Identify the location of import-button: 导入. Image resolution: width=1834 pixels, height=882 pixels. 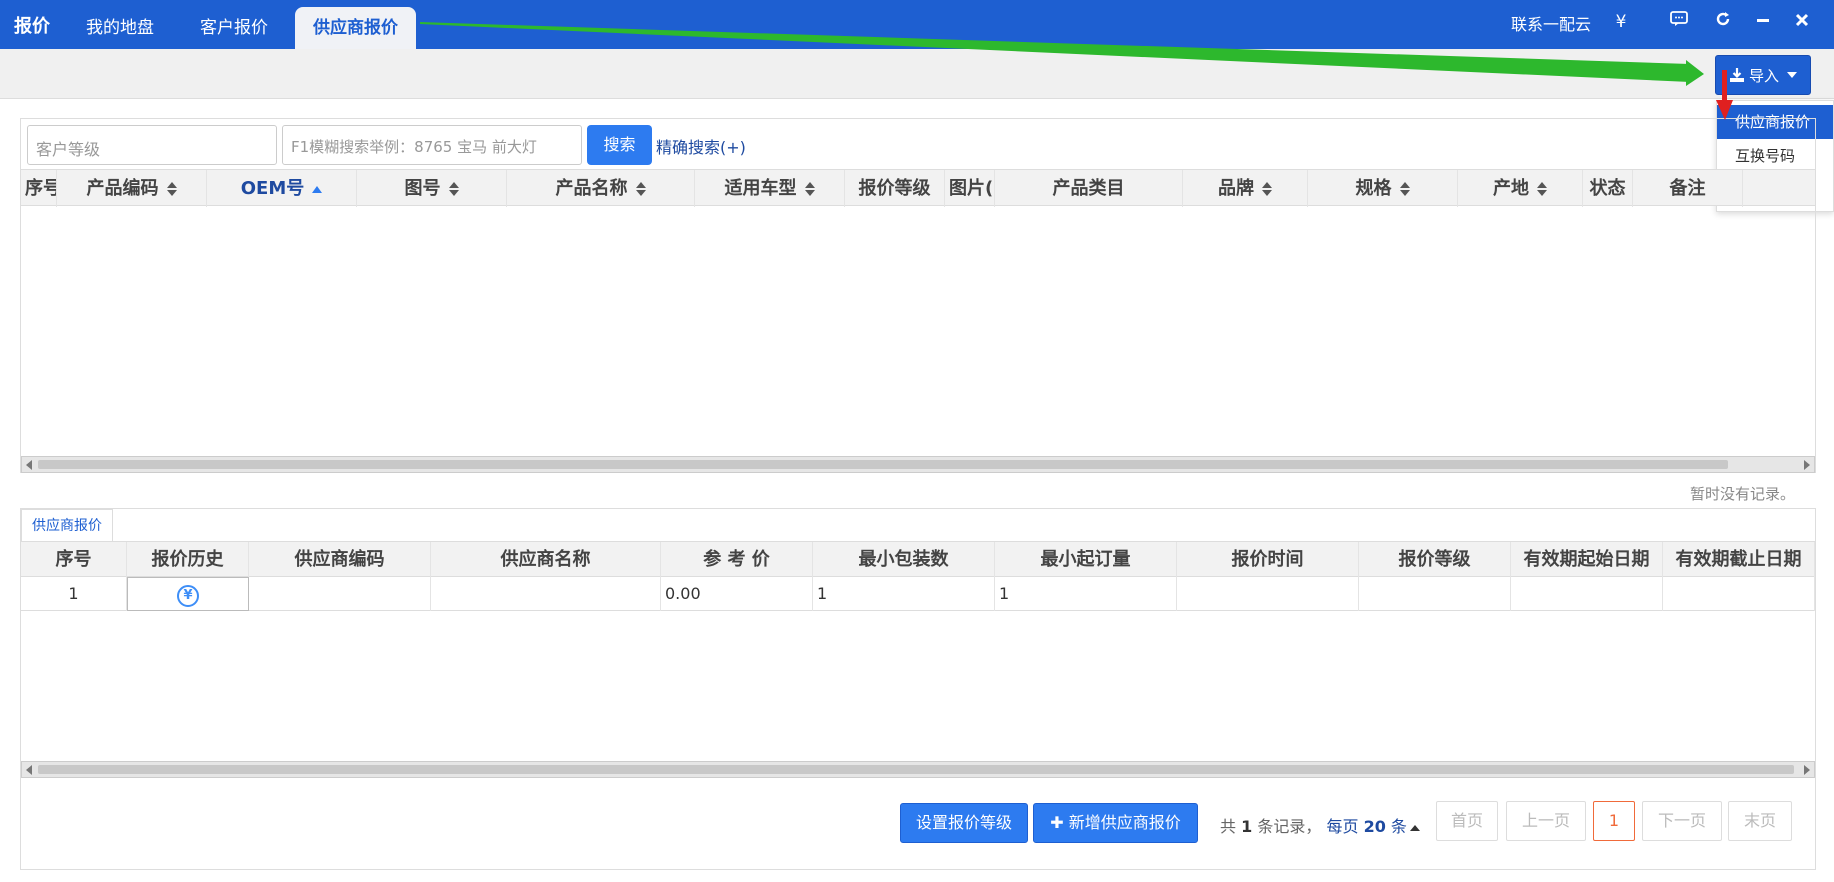
(1763, 75).